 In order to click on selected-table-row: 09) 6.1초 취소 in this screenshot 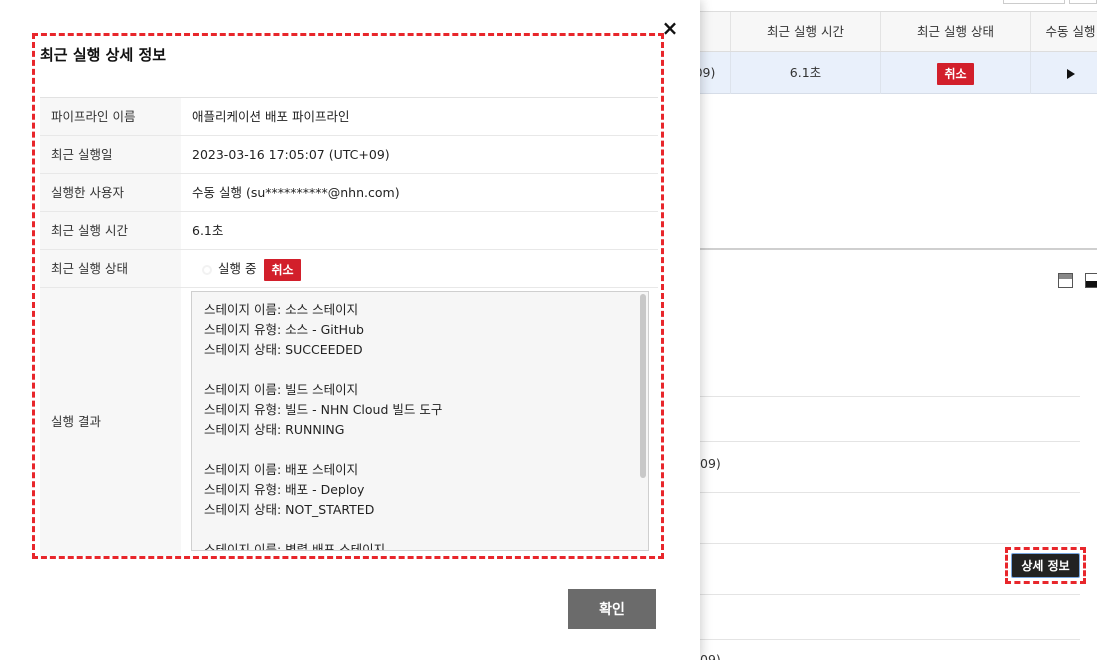, I will do `click(896, 73)`.